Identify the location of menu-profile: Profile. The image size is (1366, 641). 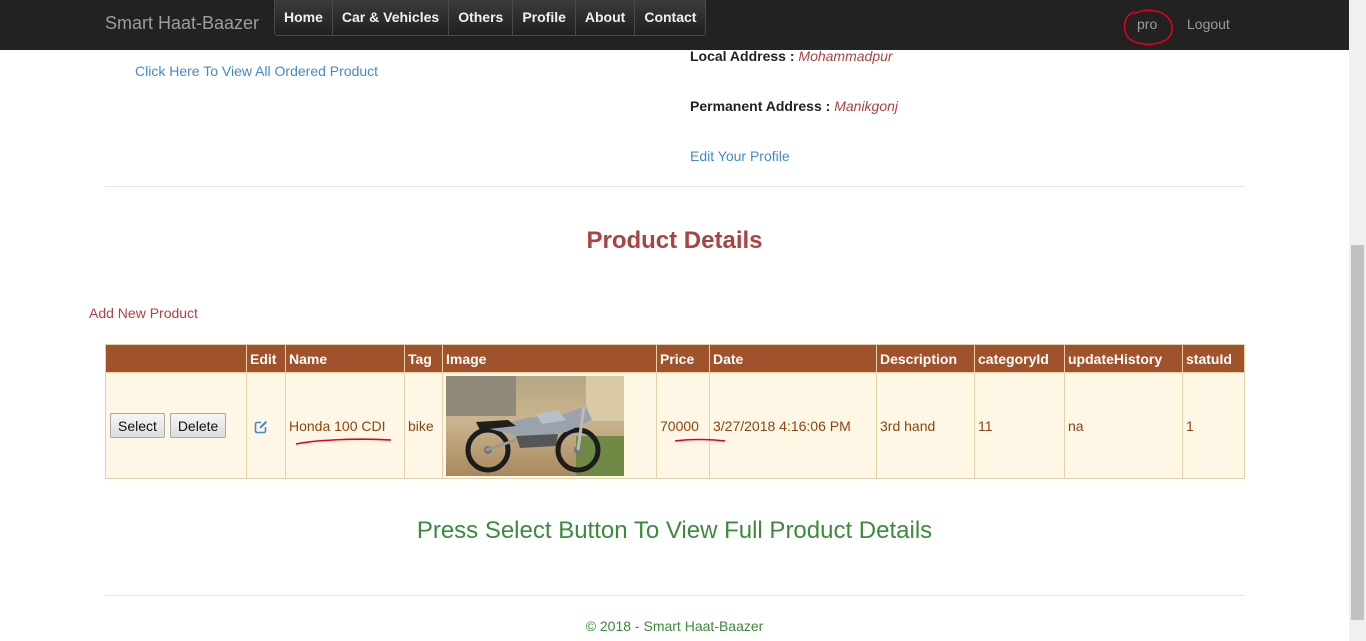
(544, 17).